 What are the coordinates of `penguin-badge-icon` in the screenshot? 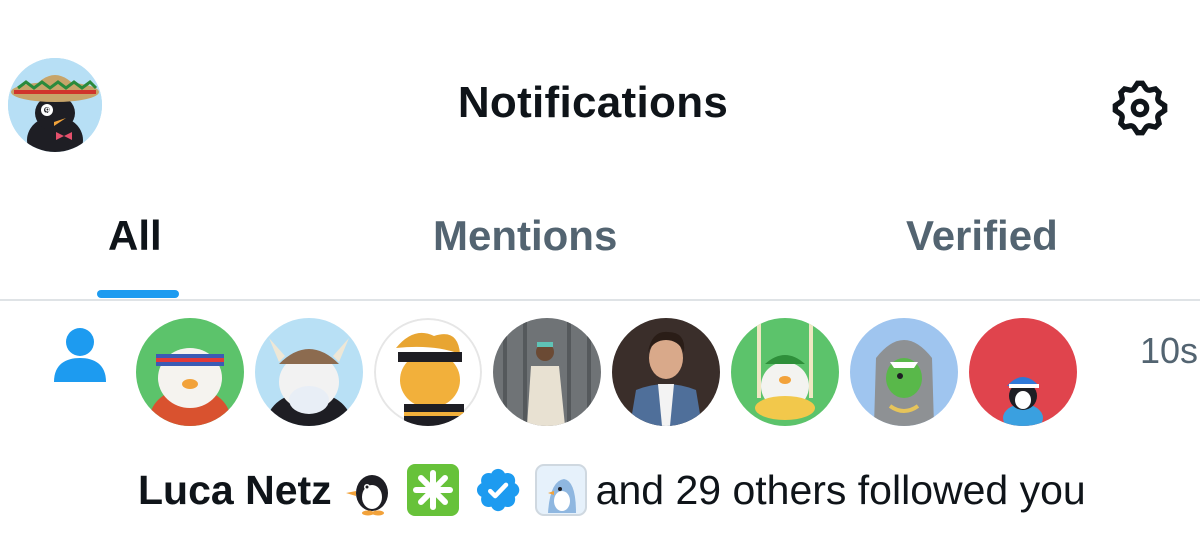 It's located at (561, 490).